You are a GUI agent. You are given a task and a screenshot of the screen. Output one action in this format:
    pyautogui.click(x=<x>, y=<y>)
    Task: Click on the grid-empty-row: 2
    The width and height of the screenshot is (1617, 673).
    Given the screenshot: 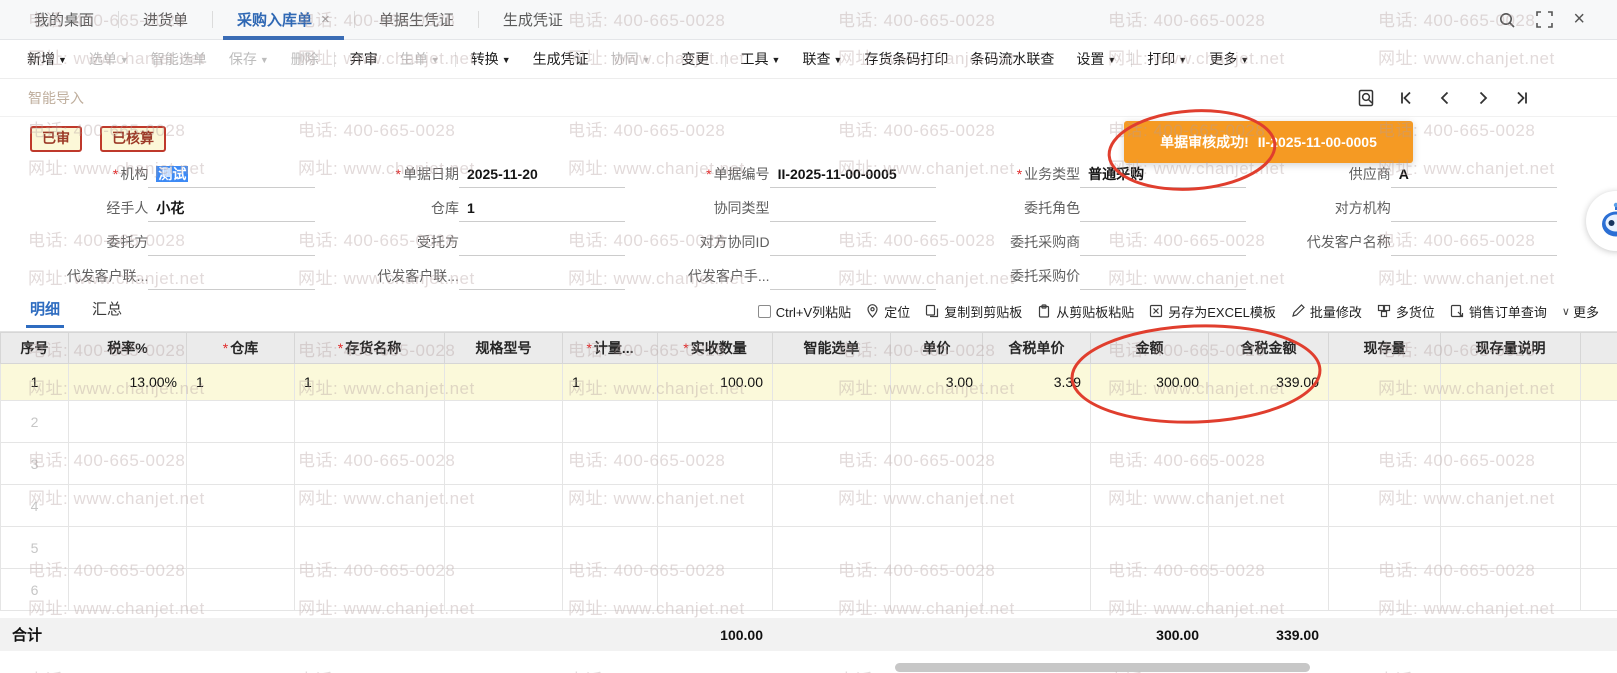 What is the action you would take?
    pyautogui.click(x=808, y=421)
    